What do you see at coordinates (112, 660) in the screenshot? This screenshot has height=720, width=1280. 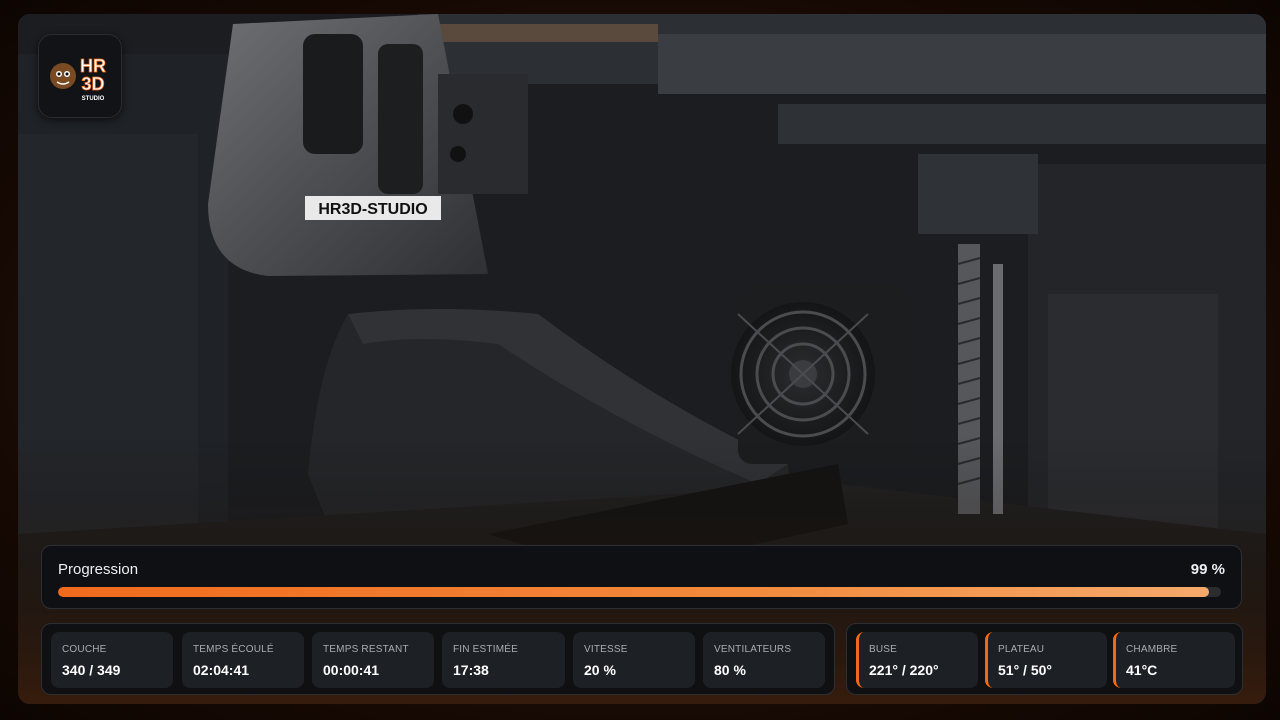 I see `stat-layer: COUCHE 340 / 349` at bounding box center [112, 660].